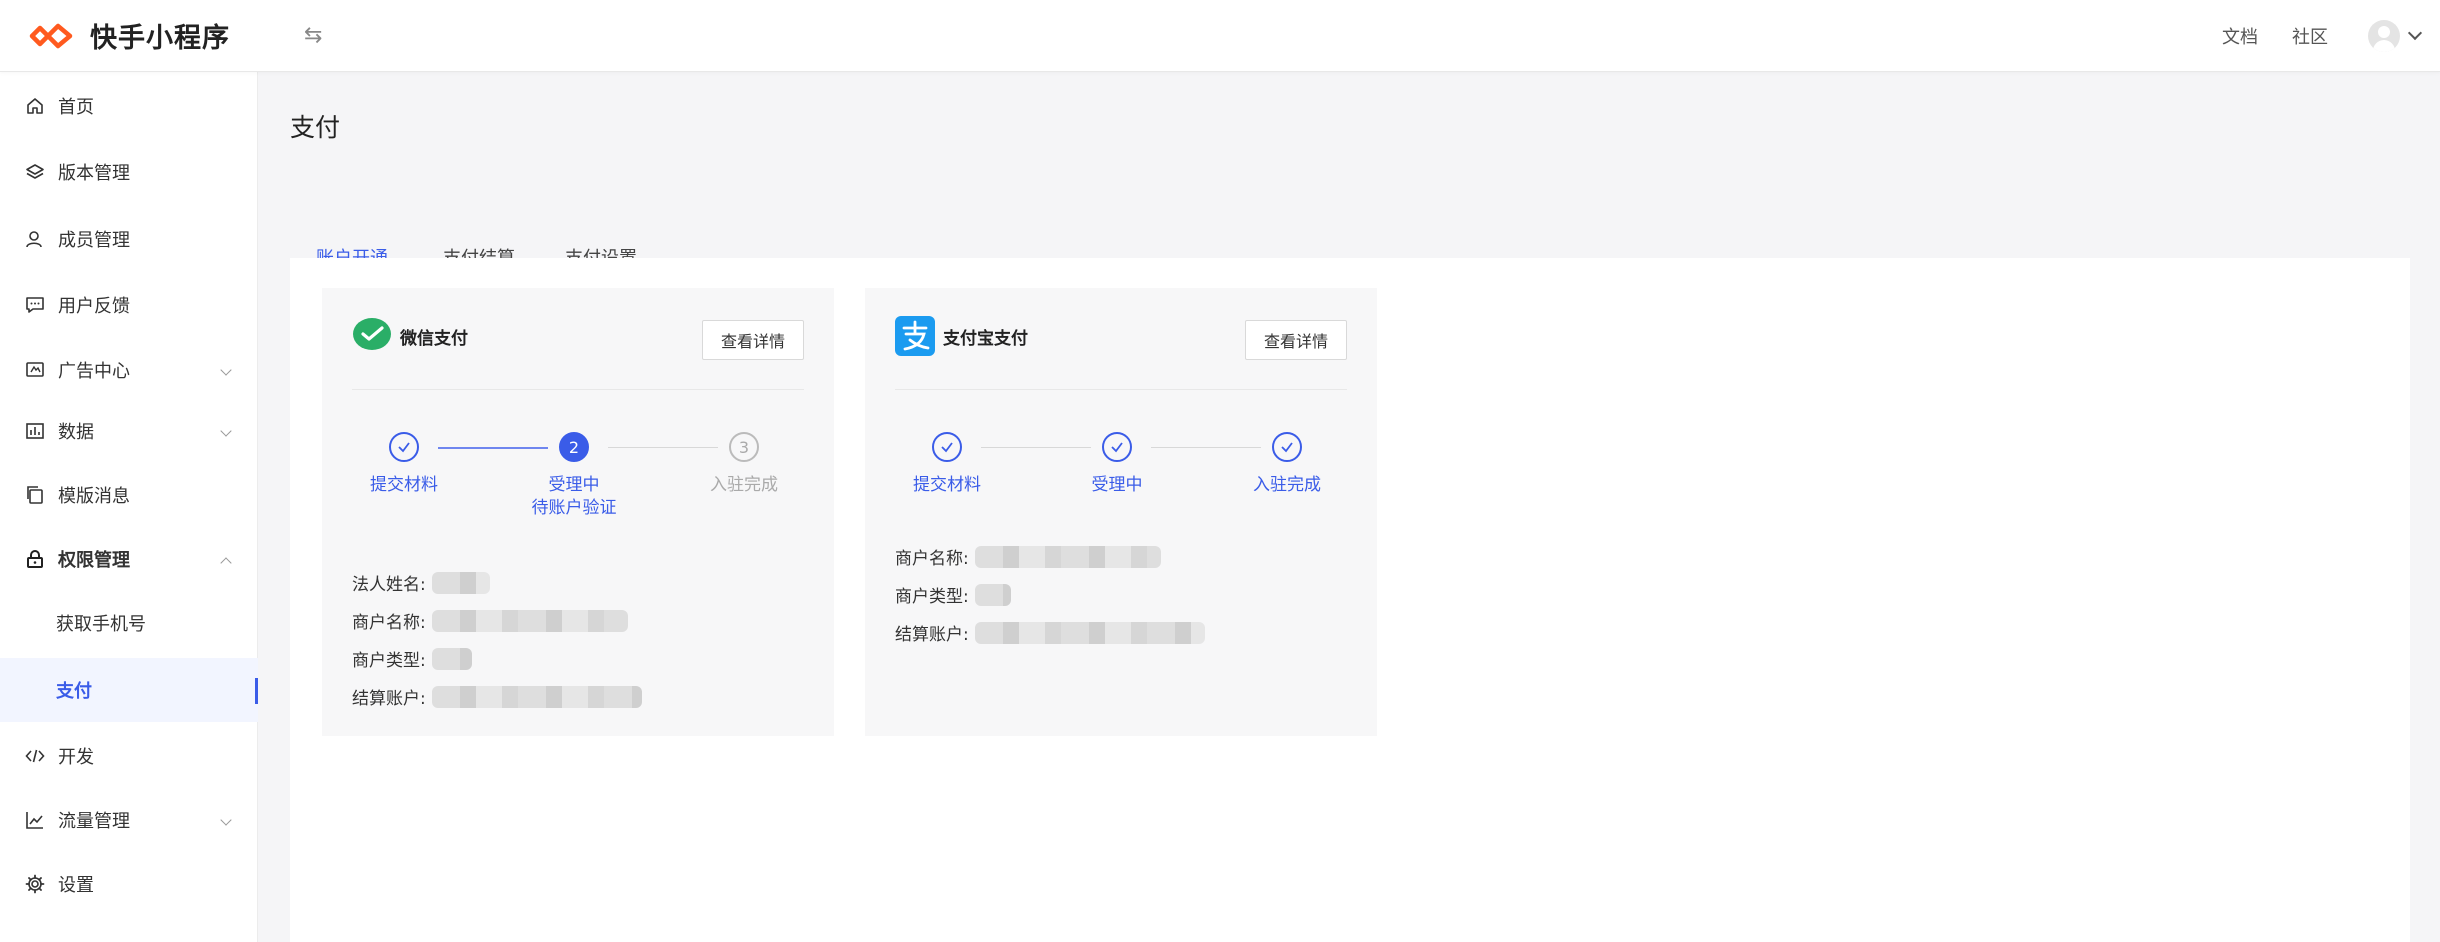 The image size is (2440, 942). I want to click on sidebar-item-permissions: 权限管理, so click(129, 559).